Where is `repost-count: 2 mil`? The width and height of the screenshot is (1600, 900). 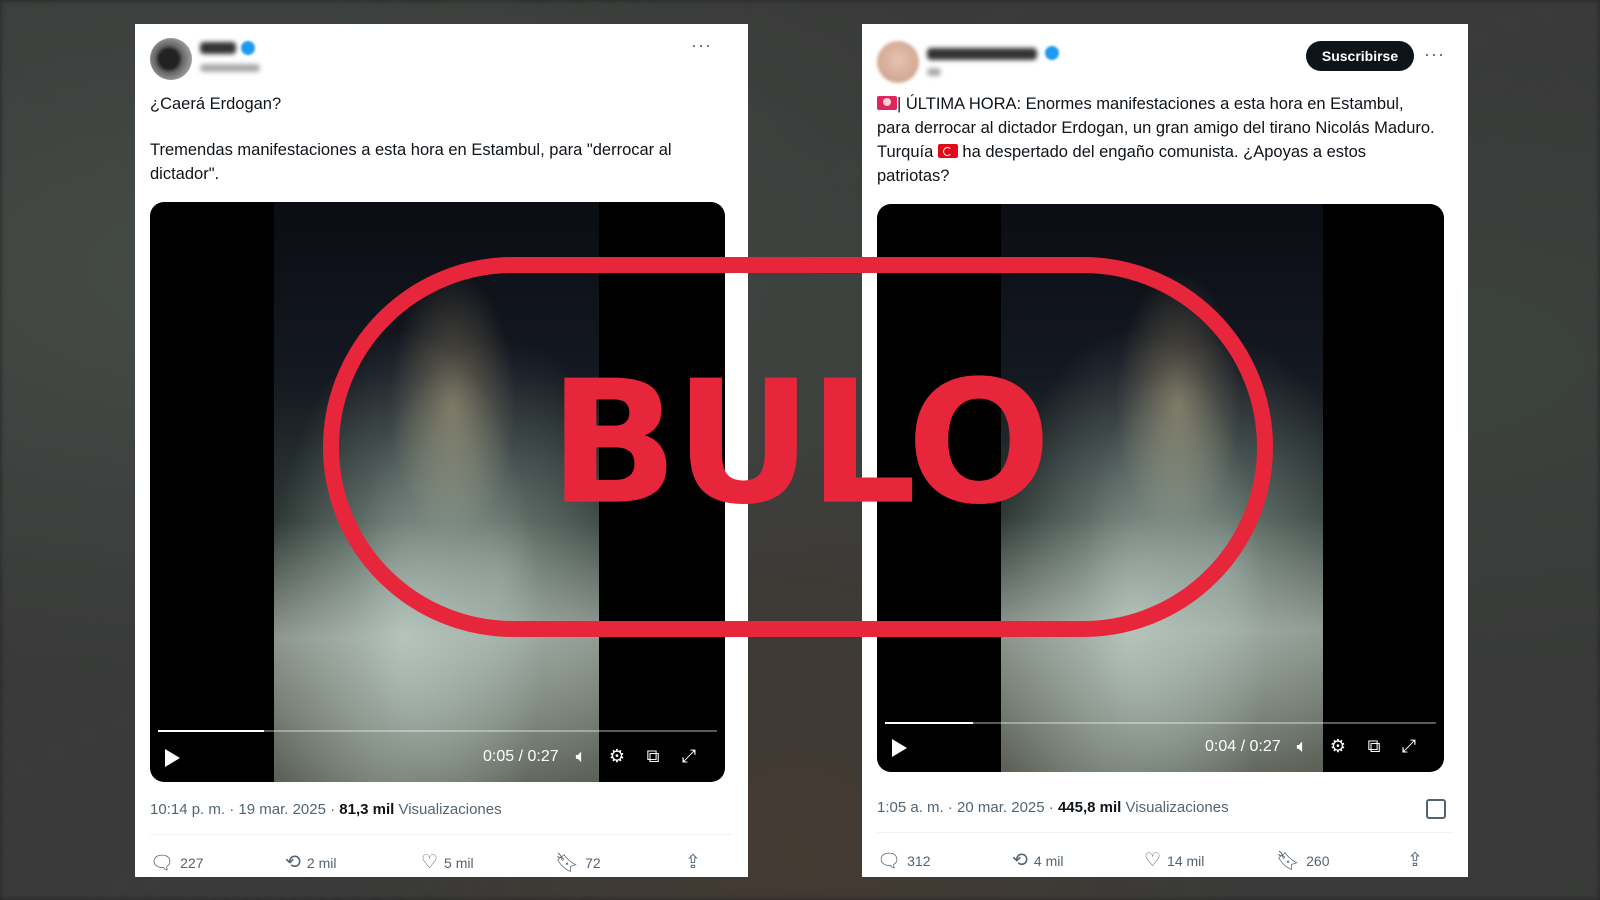 repost-count: 2 mil is located at coordinates (321, 862).